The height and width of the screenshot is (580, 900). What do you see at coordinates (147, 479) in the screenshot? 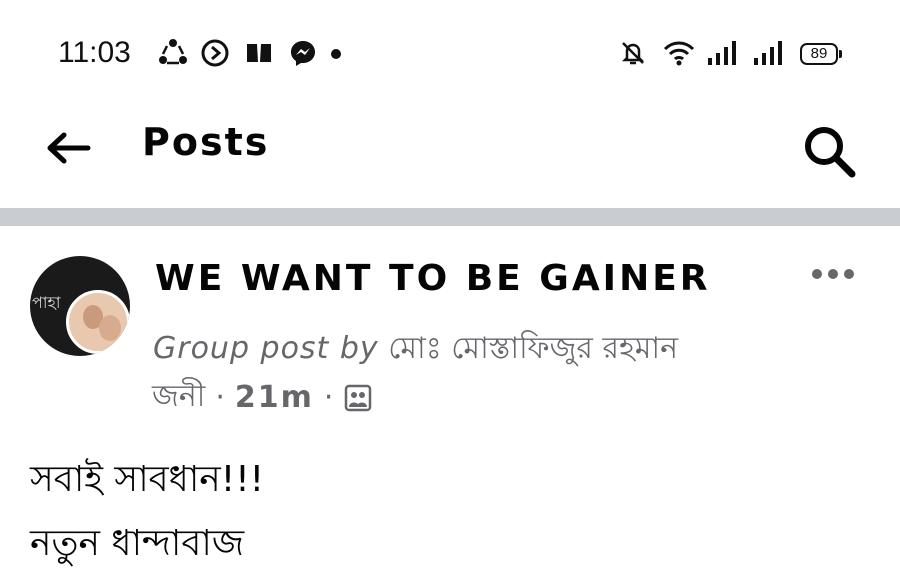
I see `post-text-line: সবাই সাবধান!!!` at bounding box center [147, 479].